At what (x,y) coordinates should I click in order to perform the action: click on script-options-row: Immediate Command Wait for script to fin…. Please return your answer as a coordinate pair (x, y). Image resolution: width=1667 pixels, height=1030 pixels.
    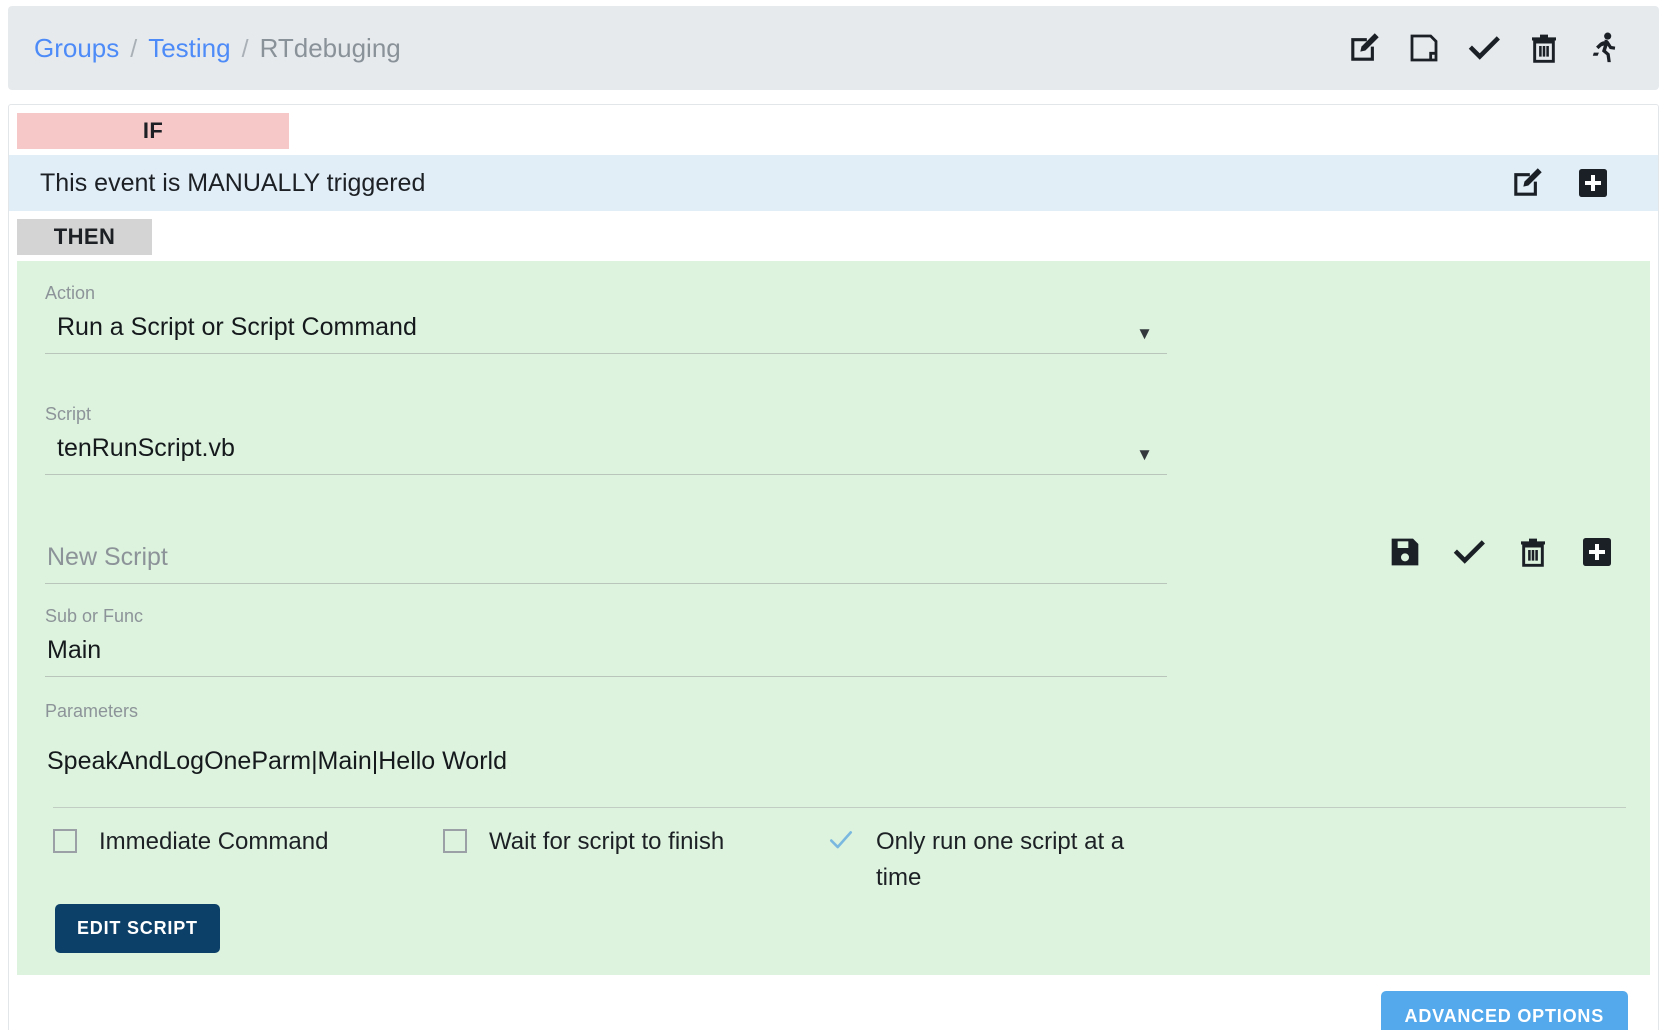
    Looking at the image, I should click on (833, 852).